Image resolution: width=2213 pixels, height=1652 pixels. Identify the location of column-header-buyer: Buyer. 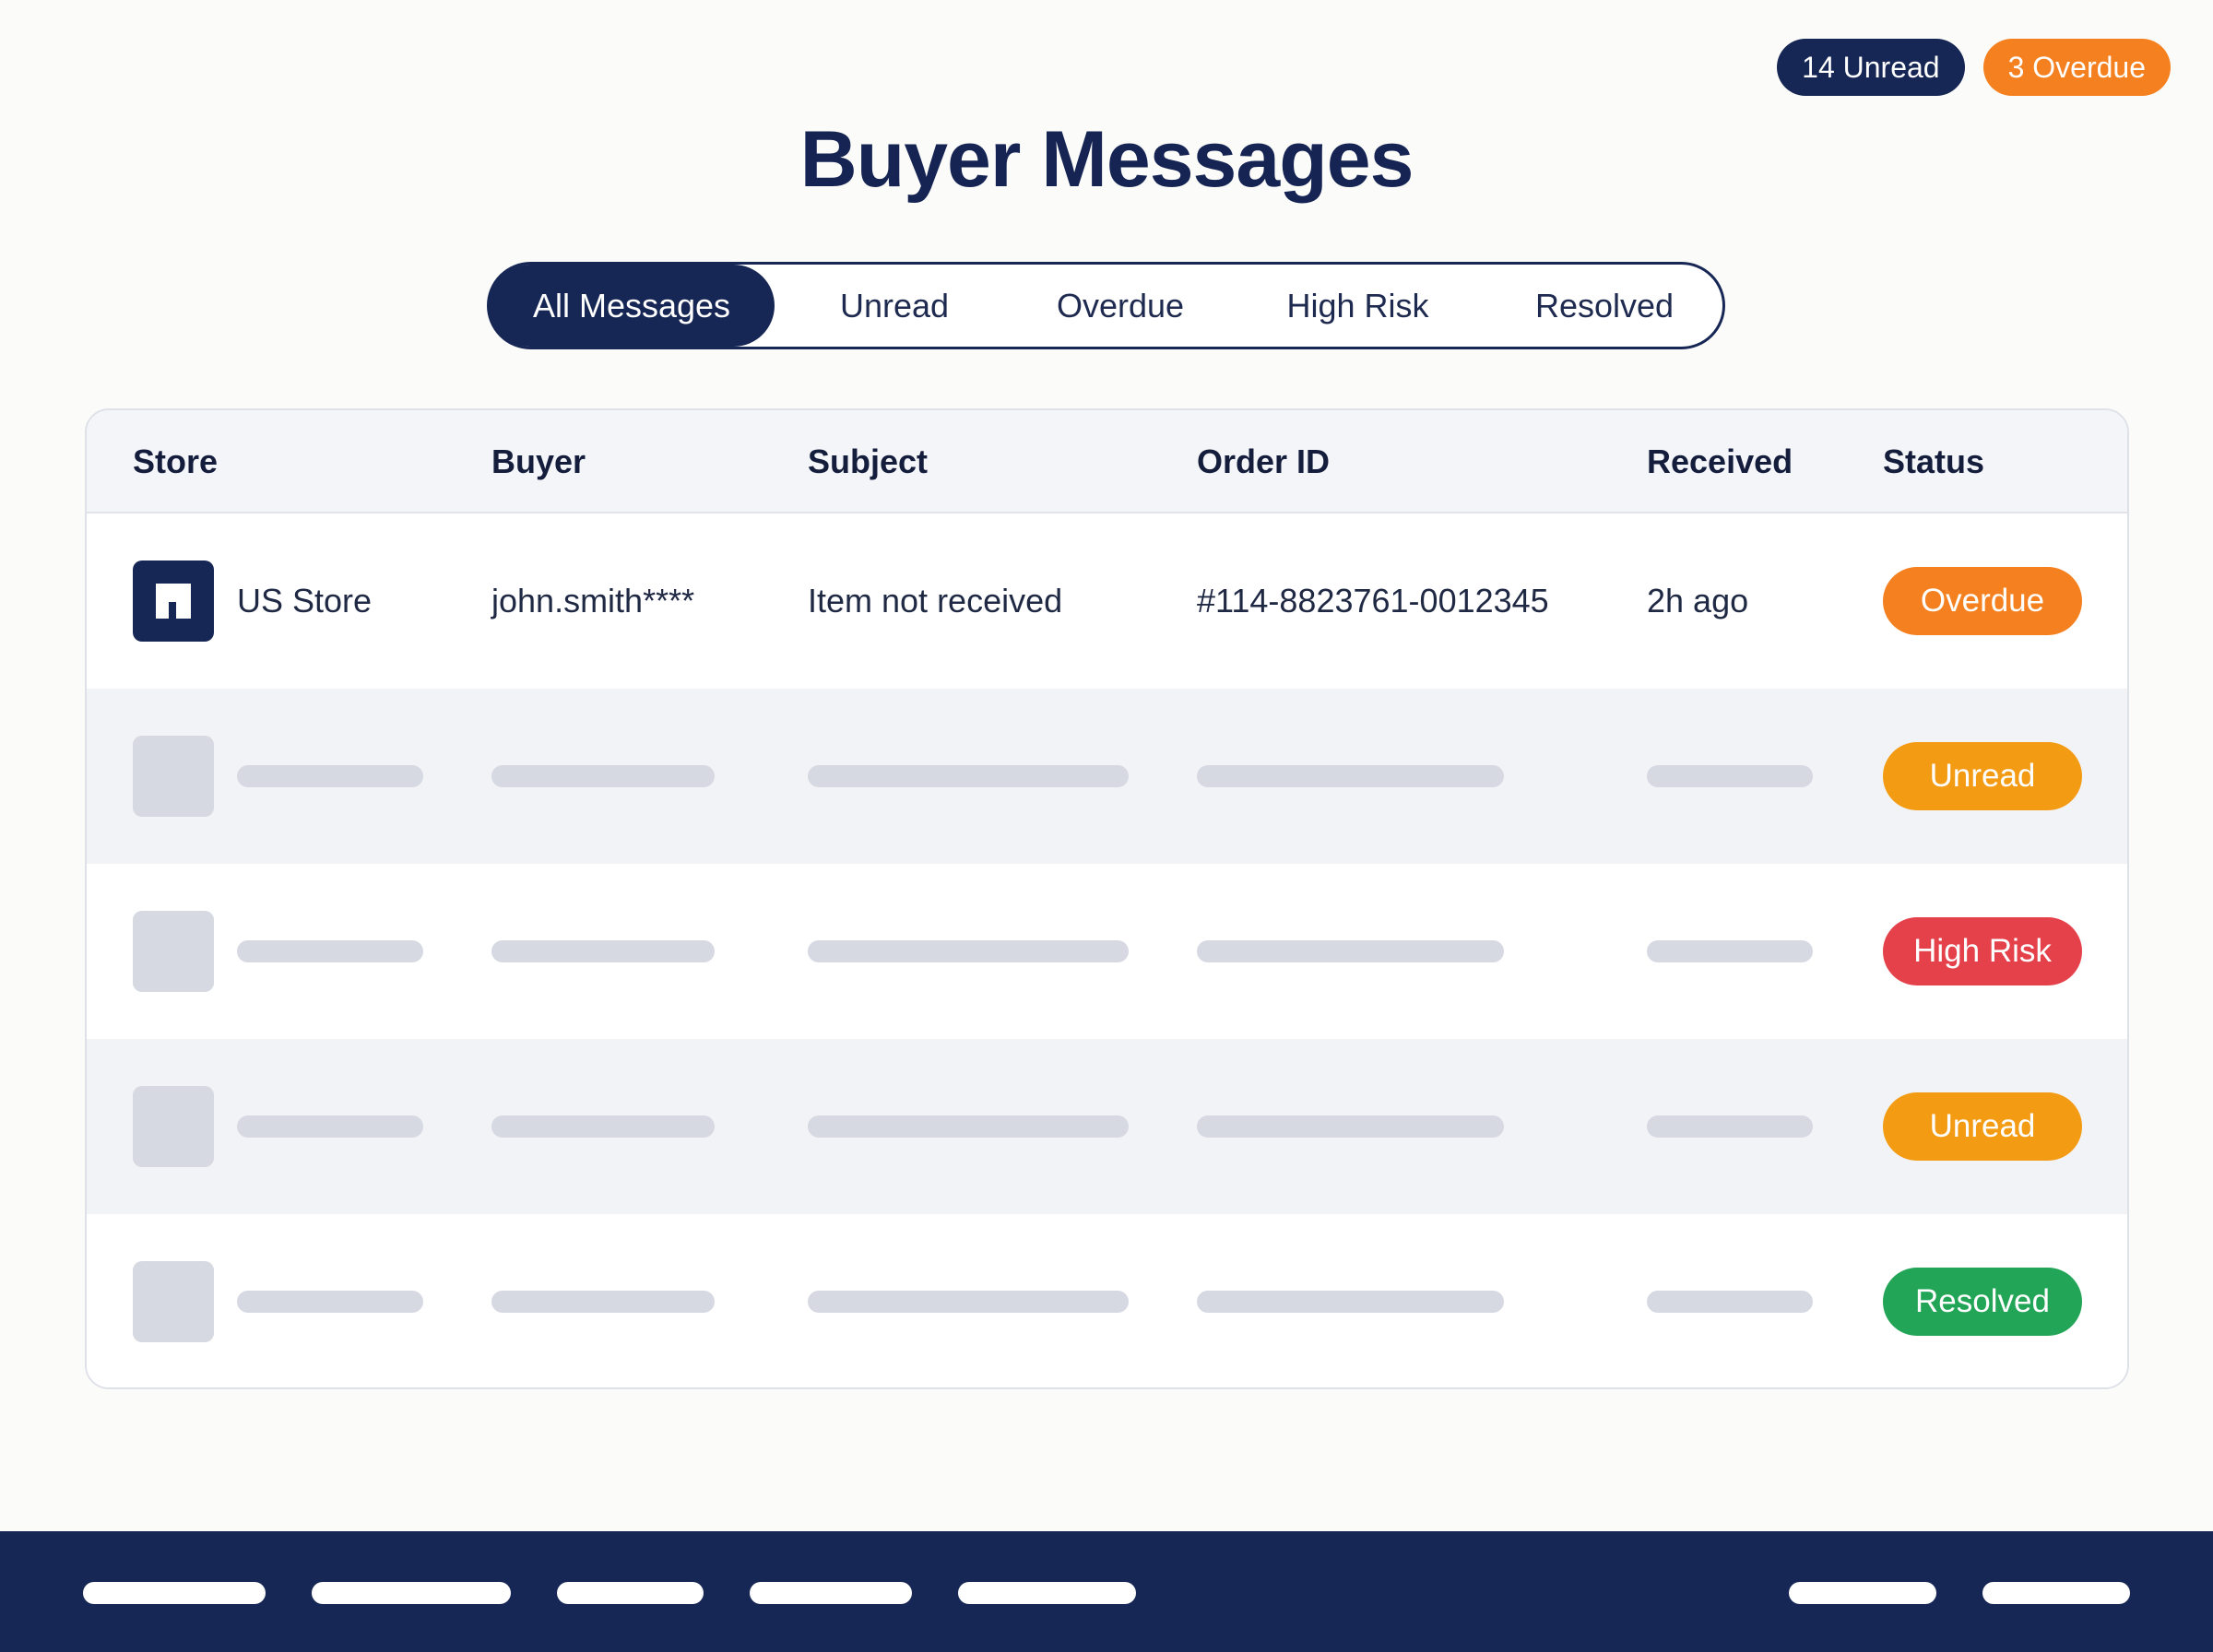
(538, 461).